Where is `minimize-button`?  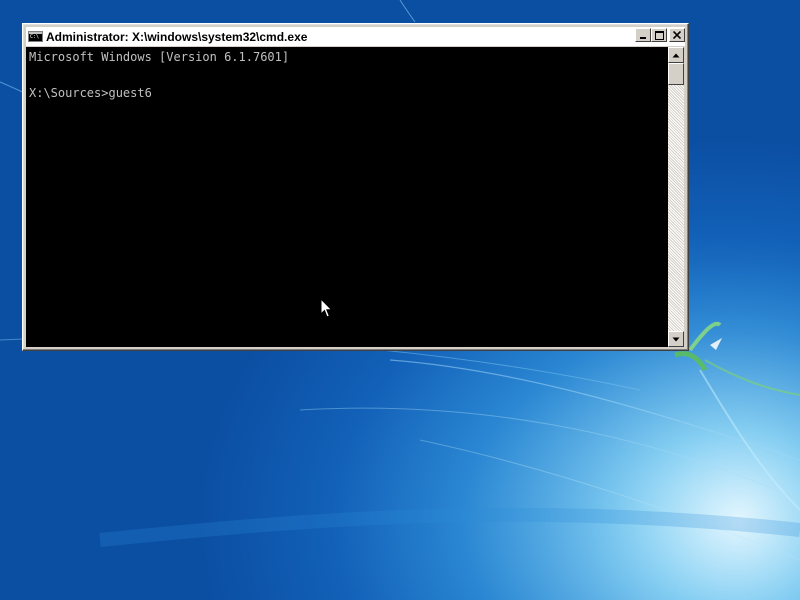 minimize-button is located at coordinates (643, 35).